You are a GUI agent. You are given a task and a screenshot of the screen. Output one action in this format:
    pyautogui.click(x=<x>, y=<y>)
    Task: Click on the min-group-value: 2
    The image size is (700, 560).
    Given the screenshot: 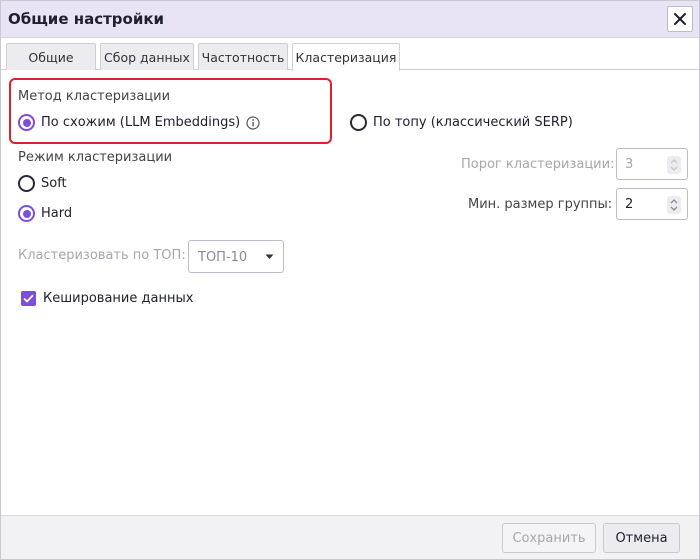 What is the action you would take?
    pyautogui.click(x=629, y=204)
    